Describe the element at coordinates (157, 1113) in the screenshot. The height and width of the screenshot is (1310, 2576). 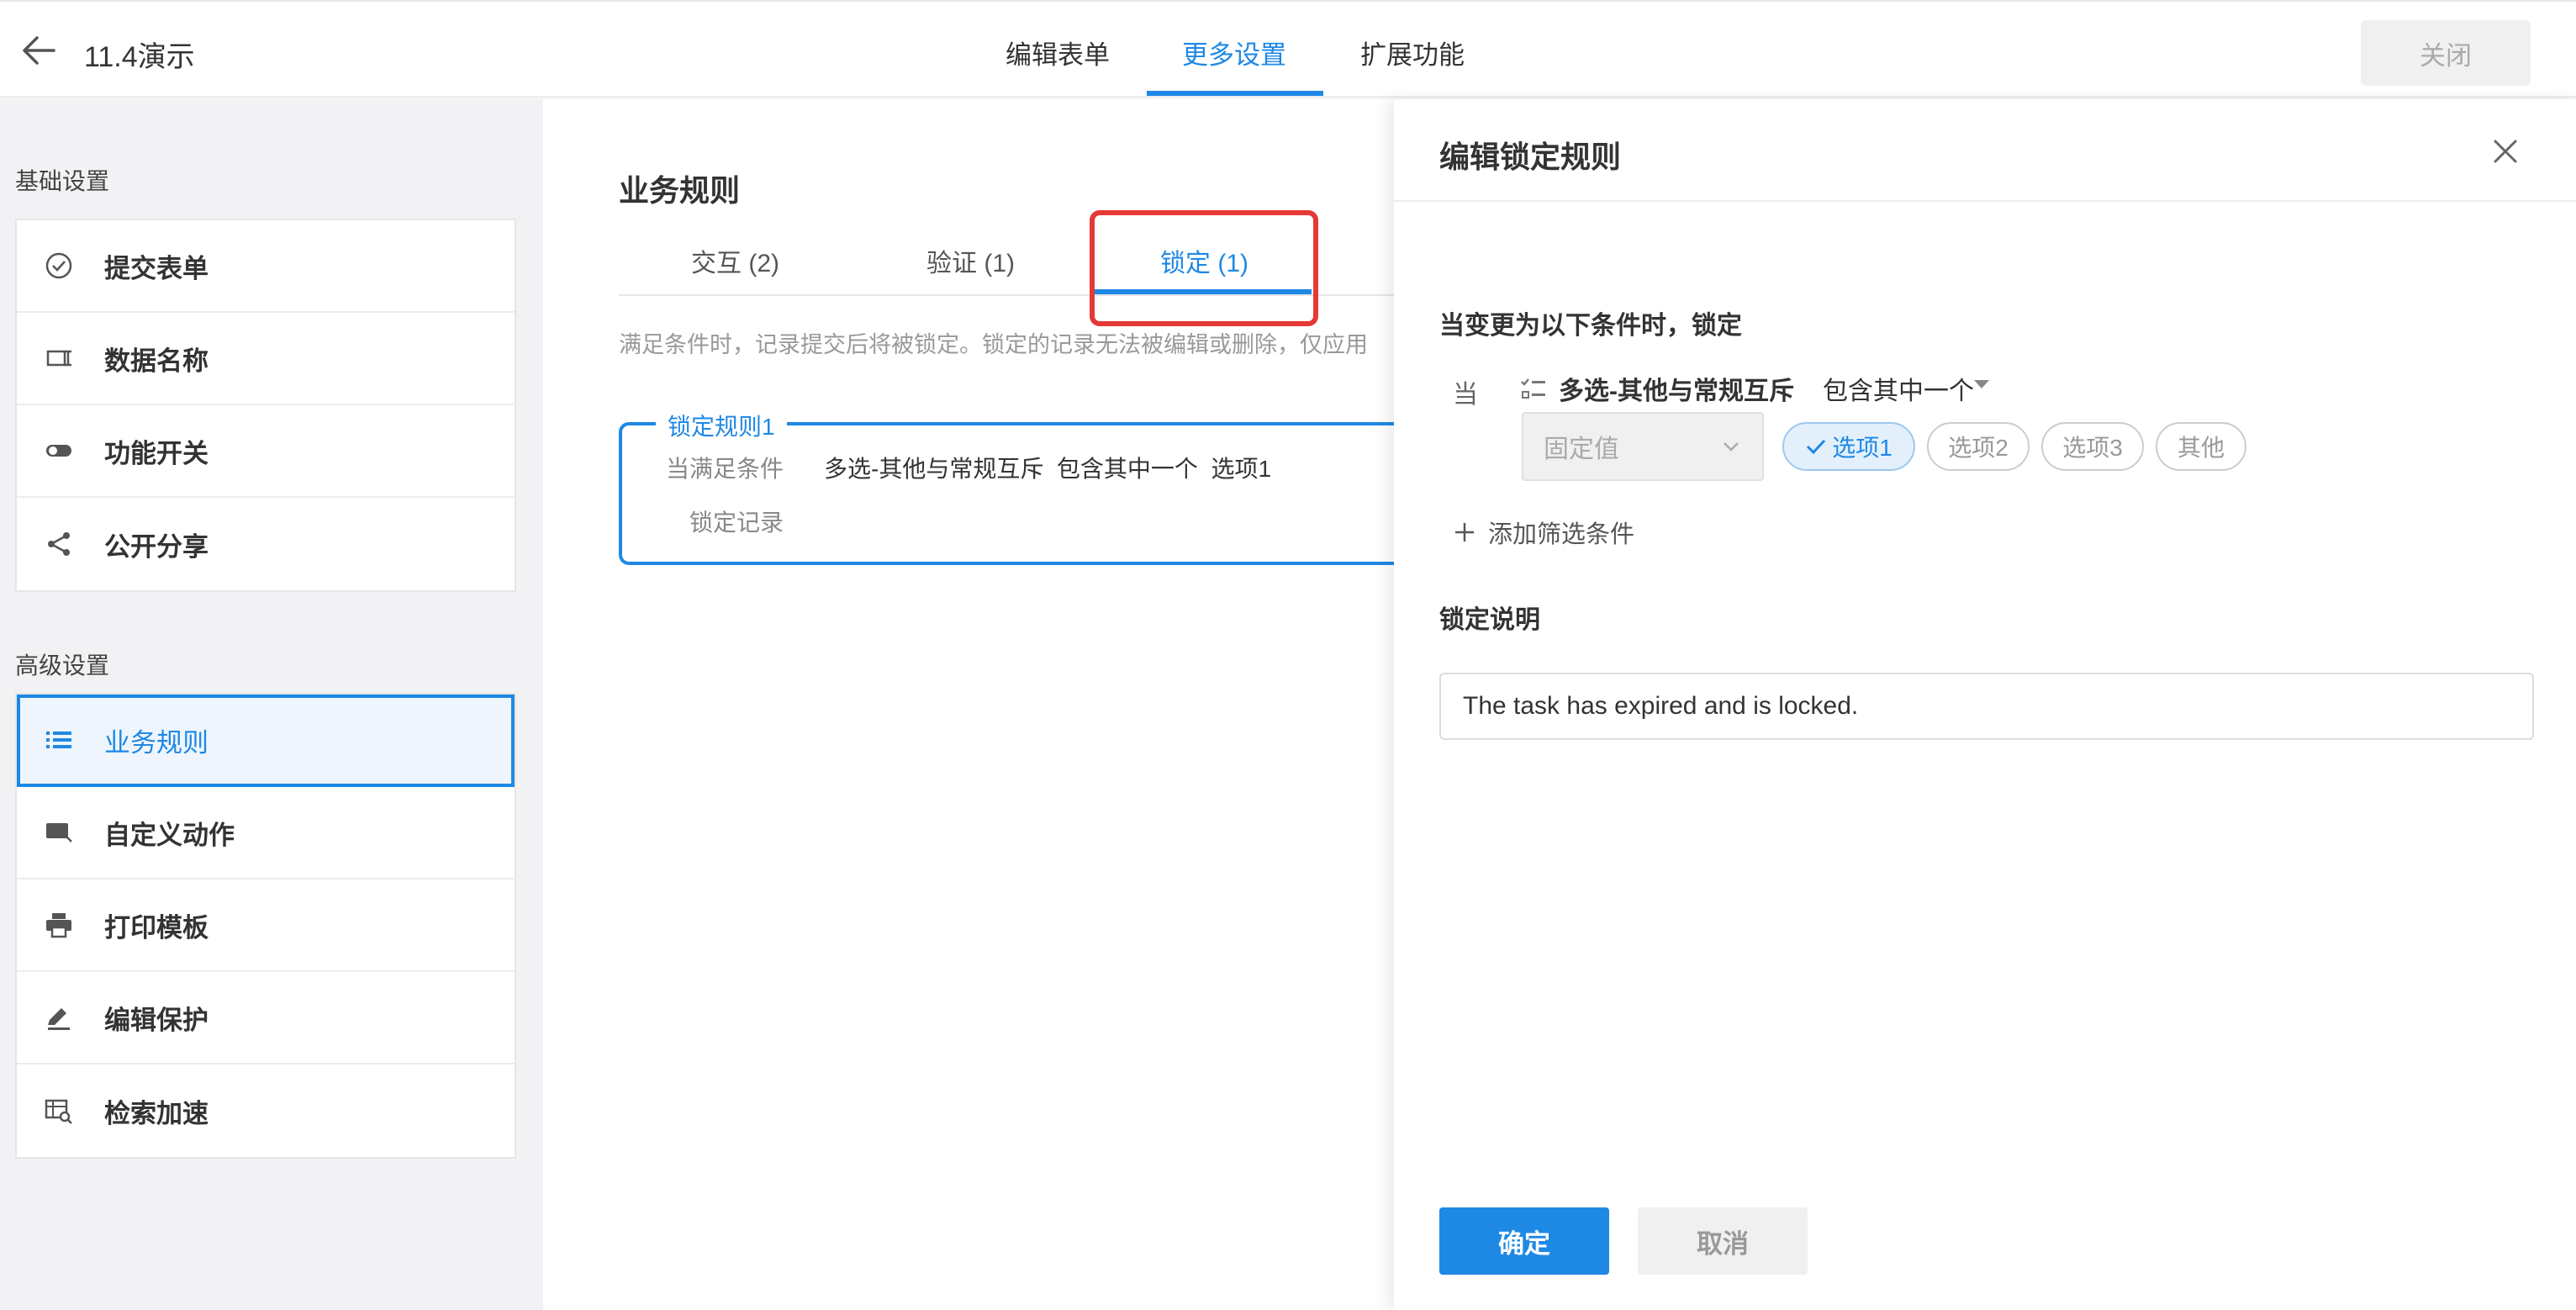
I see `sidebar-item-label: 检索加速` at that location.